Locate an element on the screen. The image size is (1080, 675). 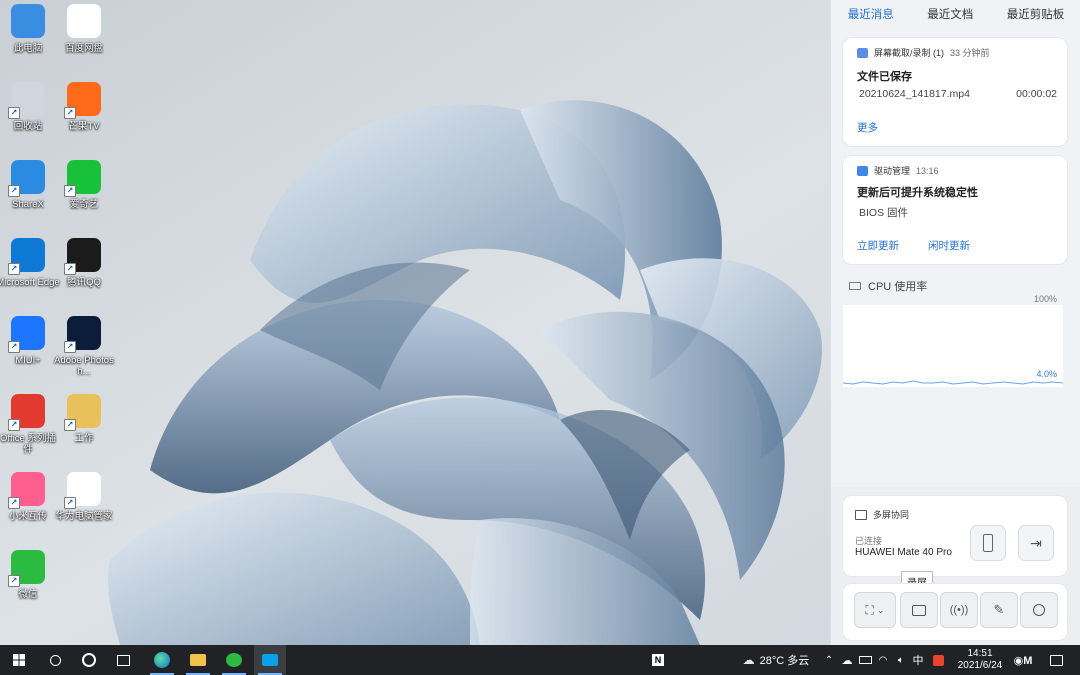
action-center-button is located at coordinates (1056, 660).